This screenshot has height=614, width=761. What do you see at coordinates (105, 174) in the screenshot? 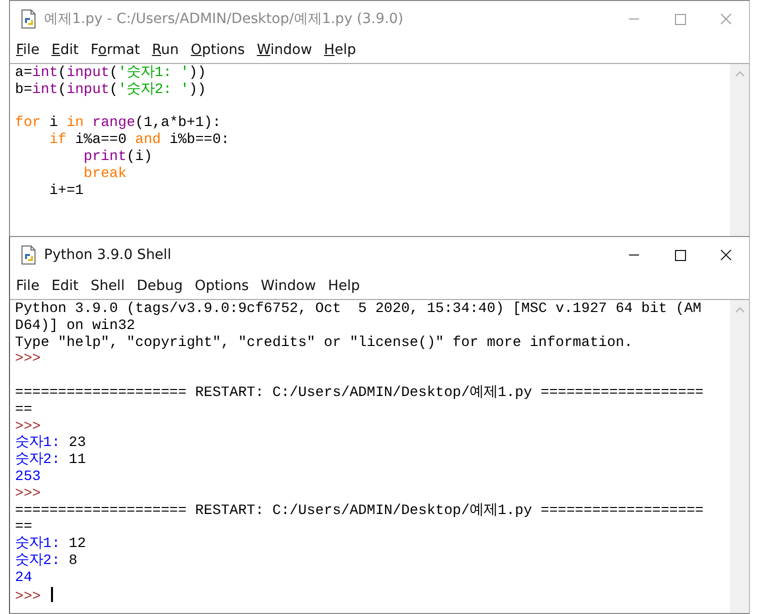
I see `keyword: break` at bounding box center [105, 174].